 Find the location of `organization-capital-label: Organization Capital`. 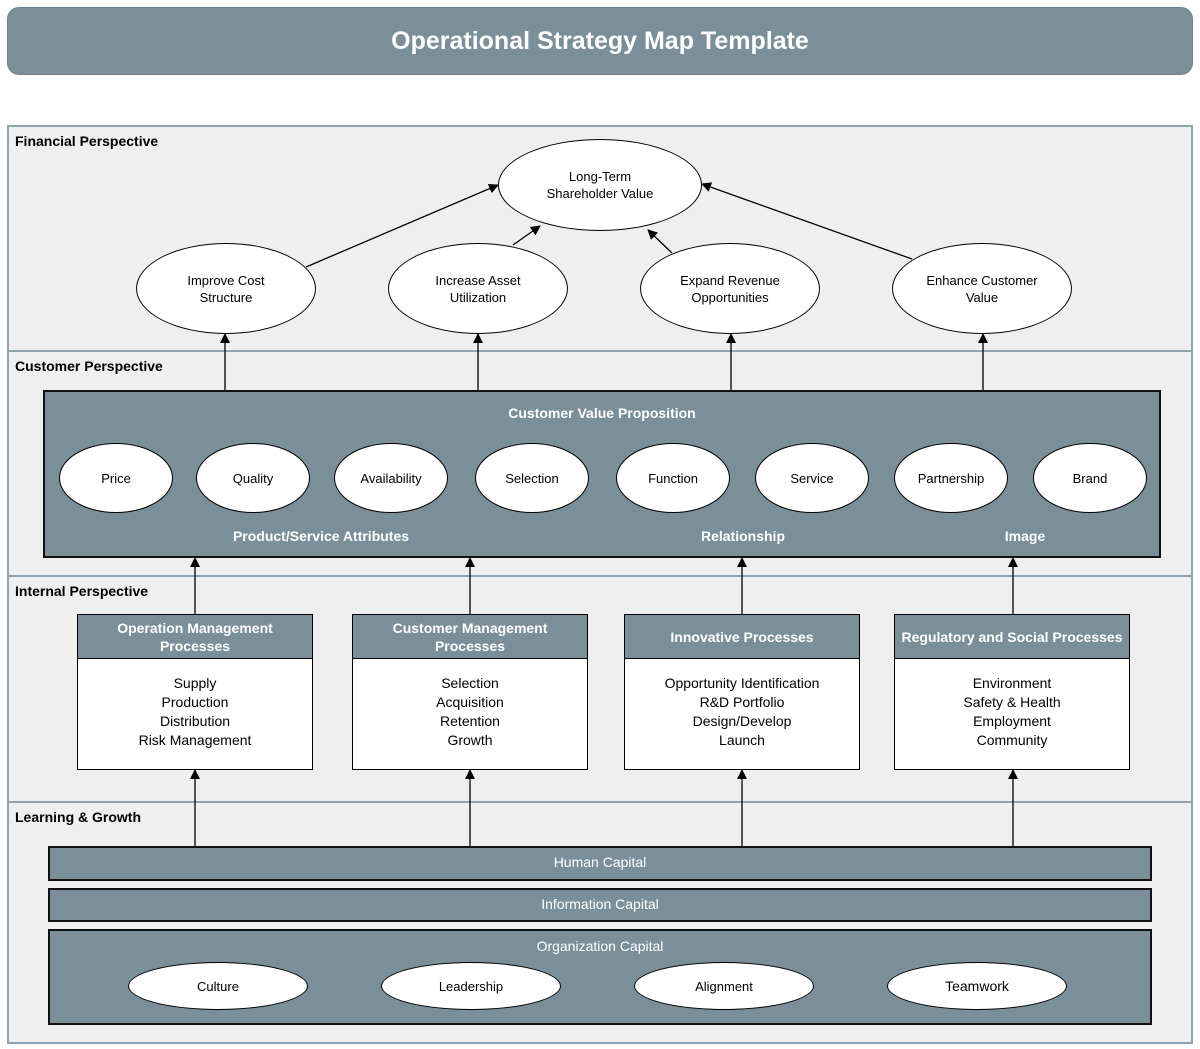

organization-capital-label: Organization Capital is located at coordinates (600, 946).